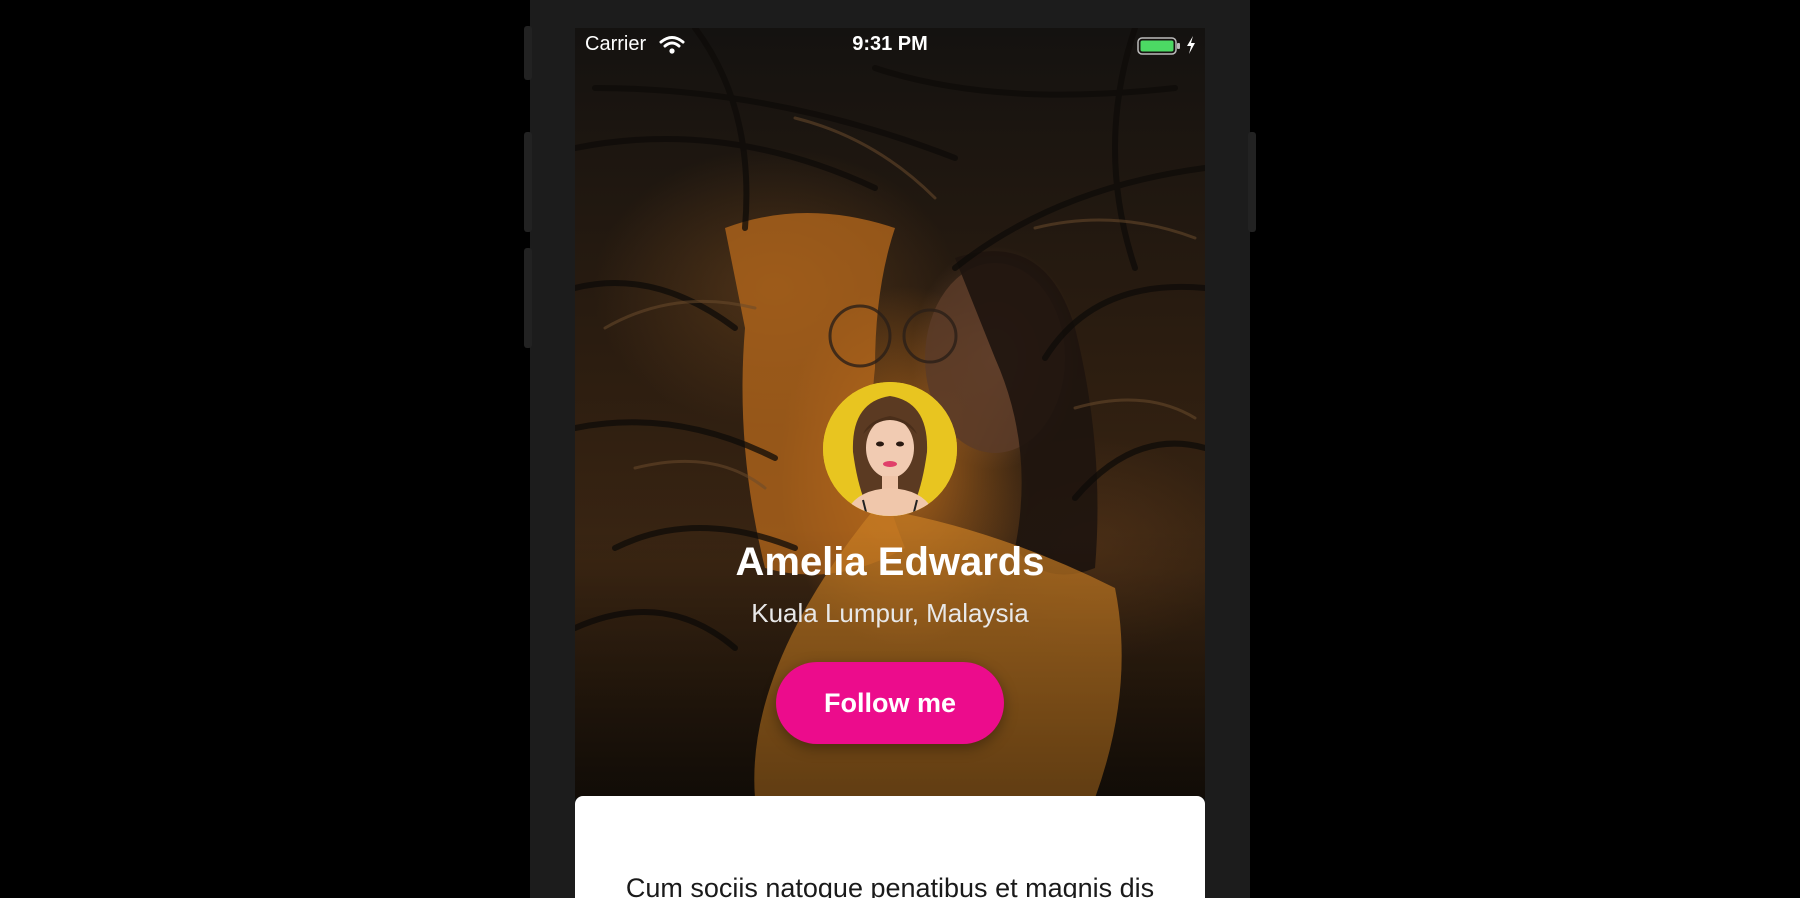  Describe the element at coordinates (890, 703) in the screenshot. I see `follow-button: Follow me` at that location.